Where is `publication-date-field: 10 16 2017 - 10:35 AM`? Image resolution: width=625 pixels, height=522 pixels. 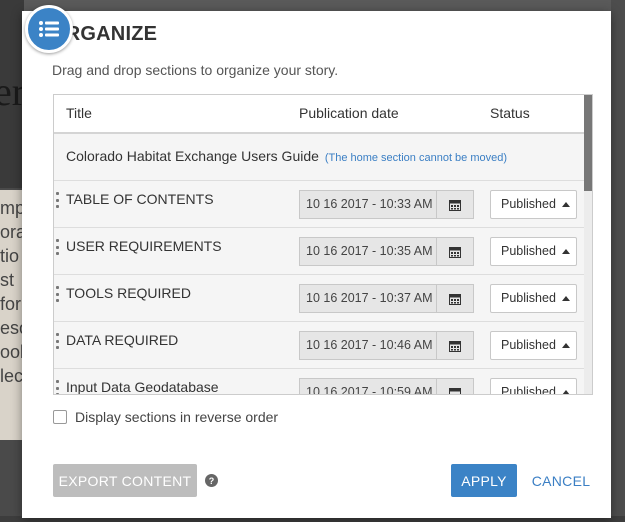 publication-date-field: 10 16 2017 - 10:35 AM is located at coordinates (368, 251).